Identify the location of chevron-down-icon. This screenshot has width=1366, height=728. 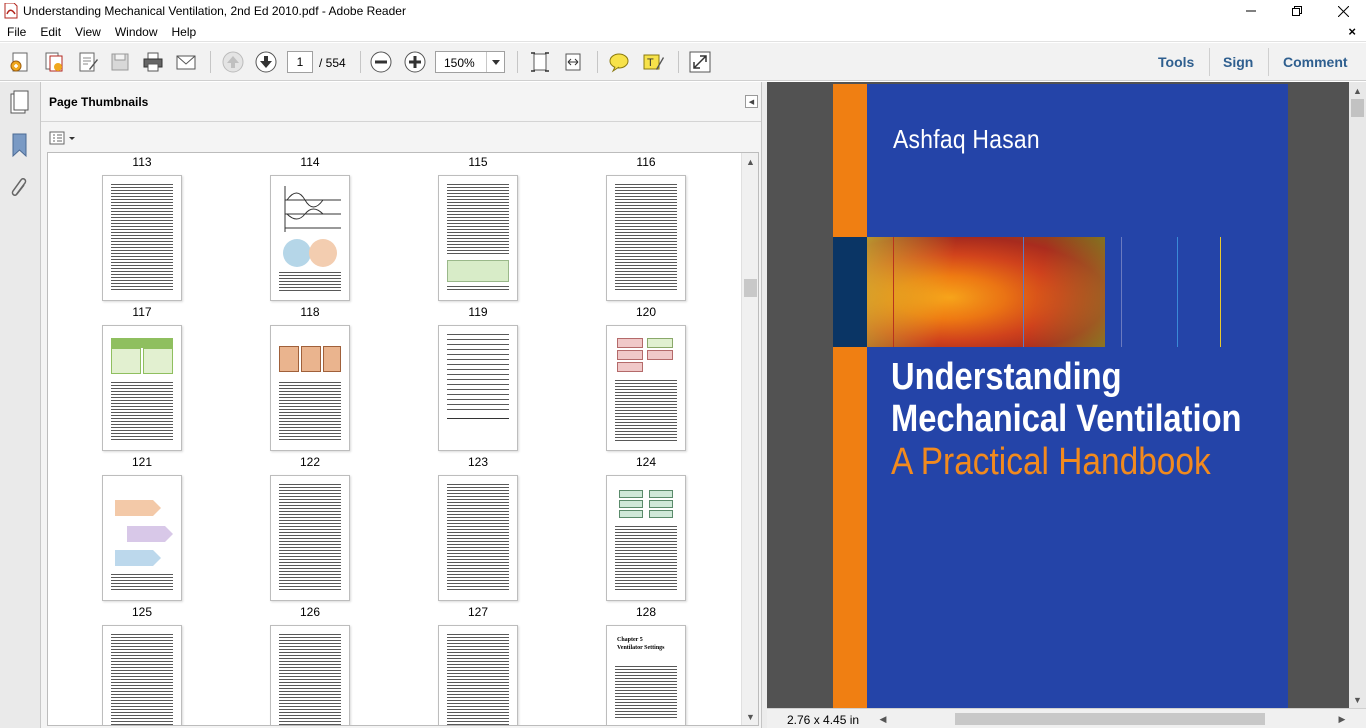
(495, 62).